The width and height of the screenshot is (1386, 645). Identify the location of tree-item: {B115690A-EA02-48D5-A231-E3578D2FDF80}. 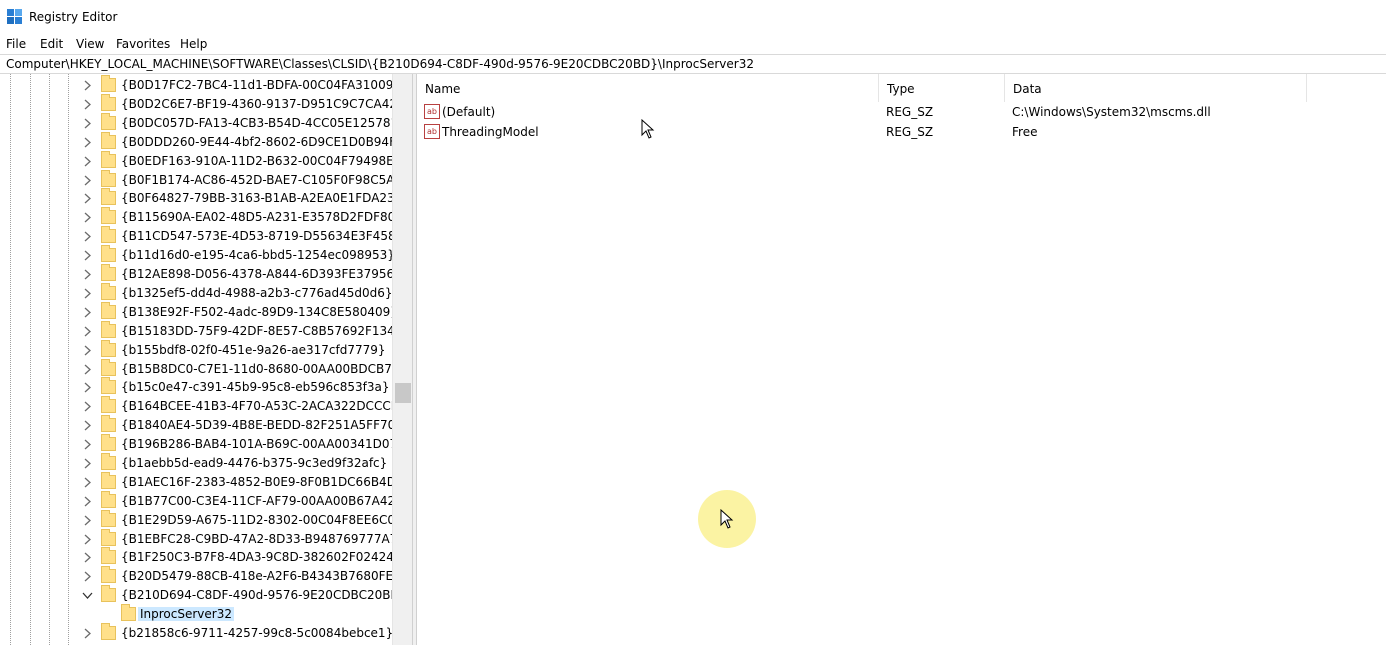
(201, 217).